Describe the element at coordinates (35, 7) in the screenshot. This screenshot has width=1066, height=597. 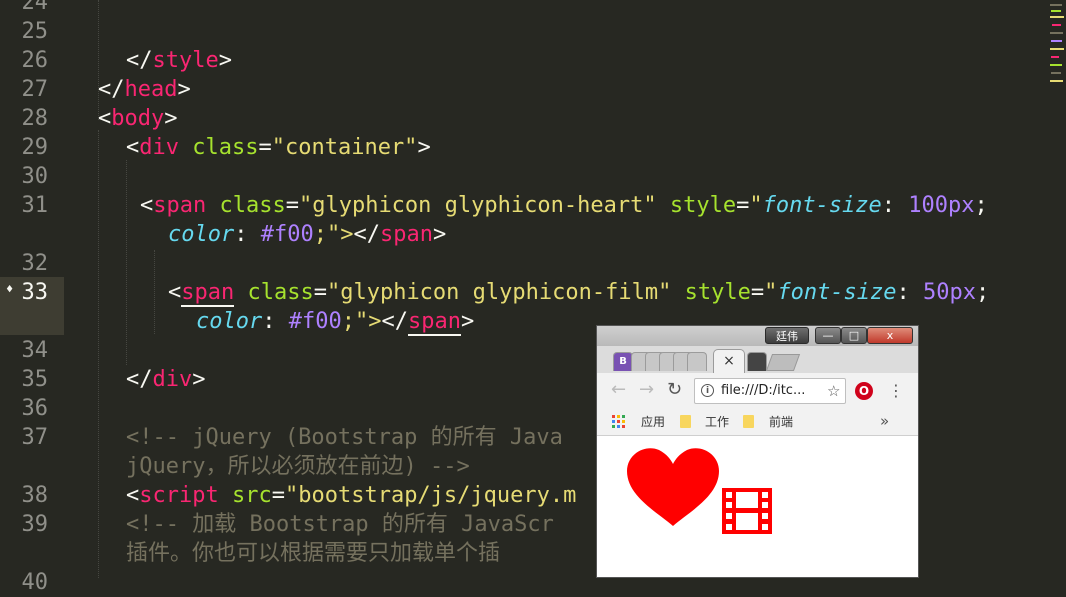
I see `line-number: 24` at that location.